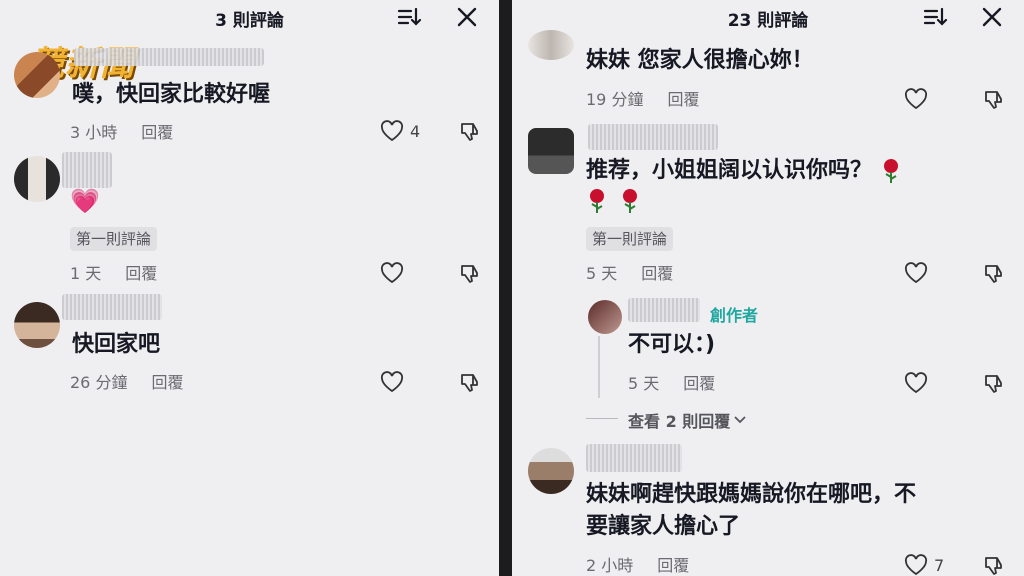 The width and height of the screenshot is (1024, 576). Describe the element at coordinates (663, 526) in the screenshot. I see `comment-text-line2: 要讓家人擔心了` at that location.